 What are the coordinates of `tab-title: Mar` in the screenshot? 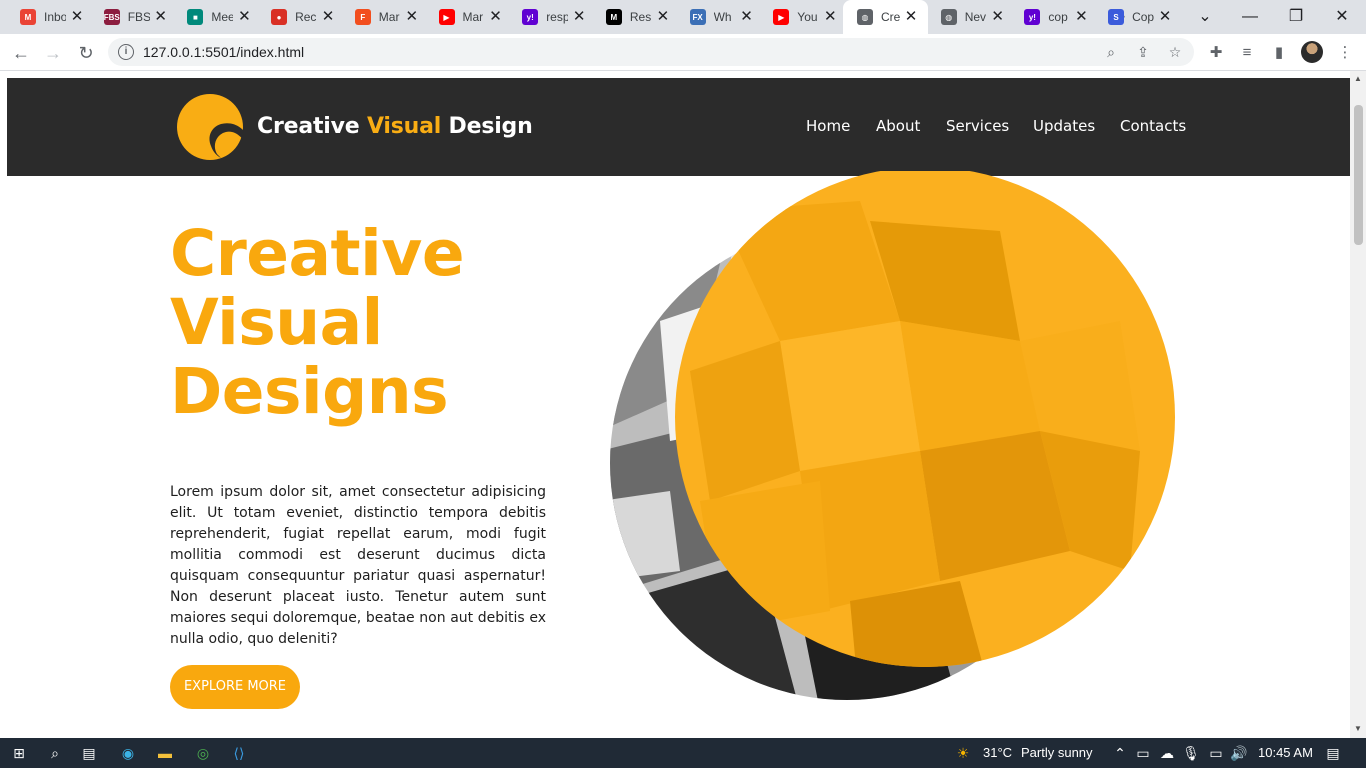 It's located at (389, 17).